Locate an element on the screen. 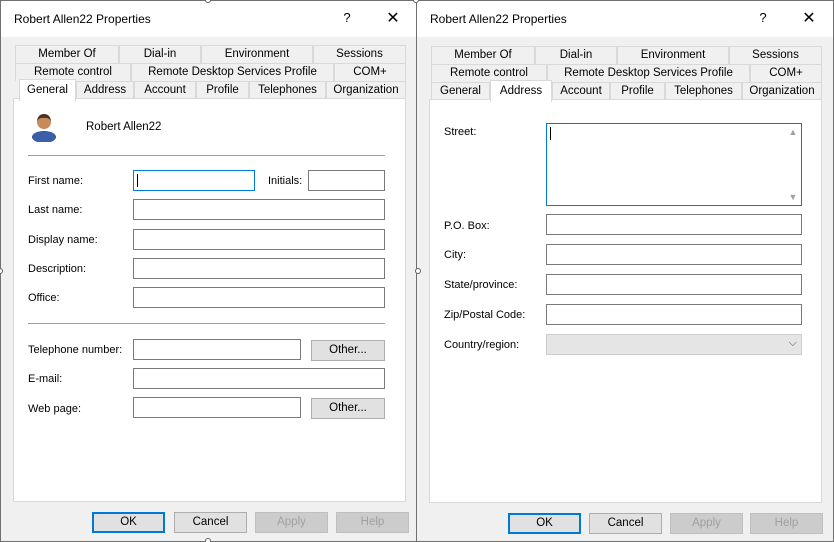  email-field is located at coordinates (259, 378).